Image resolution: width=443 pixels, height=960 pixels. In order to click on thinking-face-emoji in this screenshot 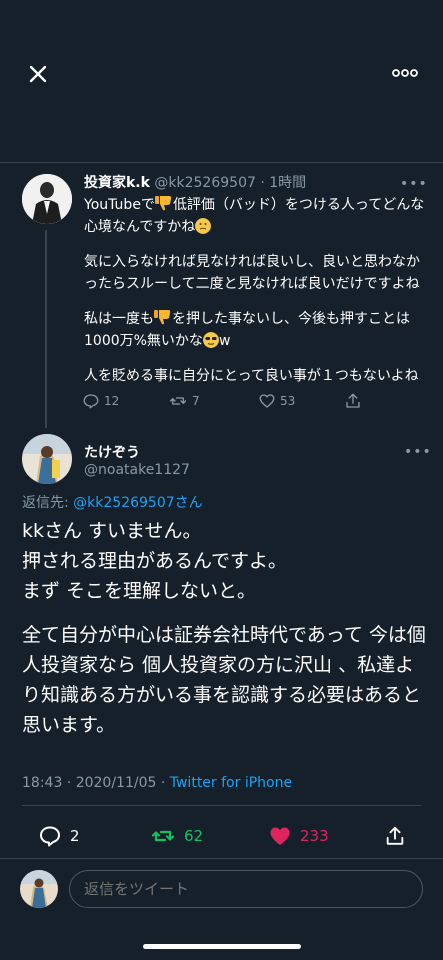, I will do `click(203, 226)`.